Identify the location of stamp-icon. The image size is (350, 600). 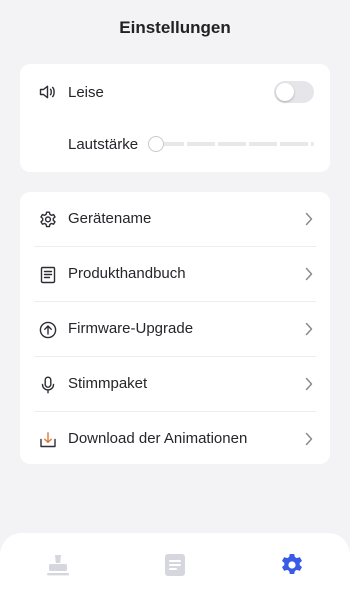
(58, 565).